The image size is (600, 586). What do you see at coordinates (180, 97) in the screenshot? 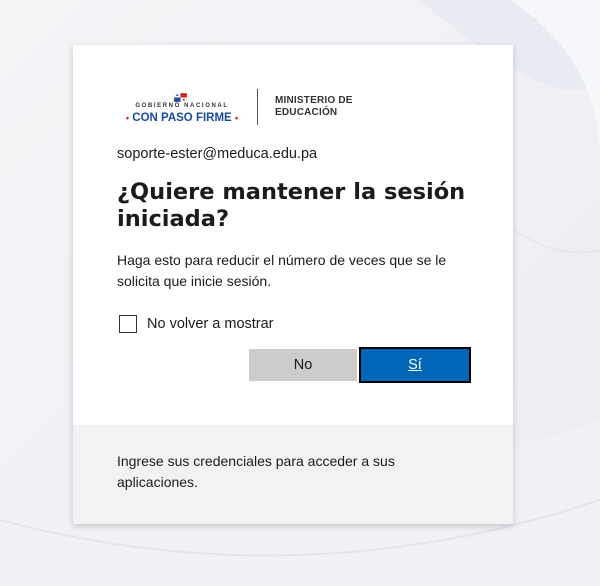
I see `panama-flag-icon` at bounding box center [180, 97].